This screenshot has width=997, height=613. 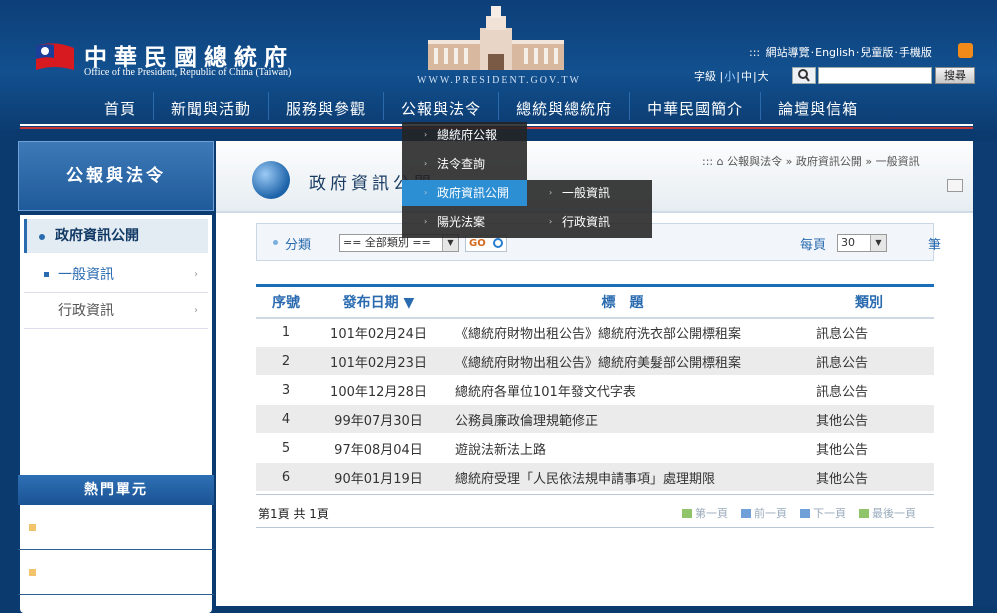 What do you see at coordinates (687, 513) in the screenshot?
I see `first-page-icon` at bounding box center [687, 513].